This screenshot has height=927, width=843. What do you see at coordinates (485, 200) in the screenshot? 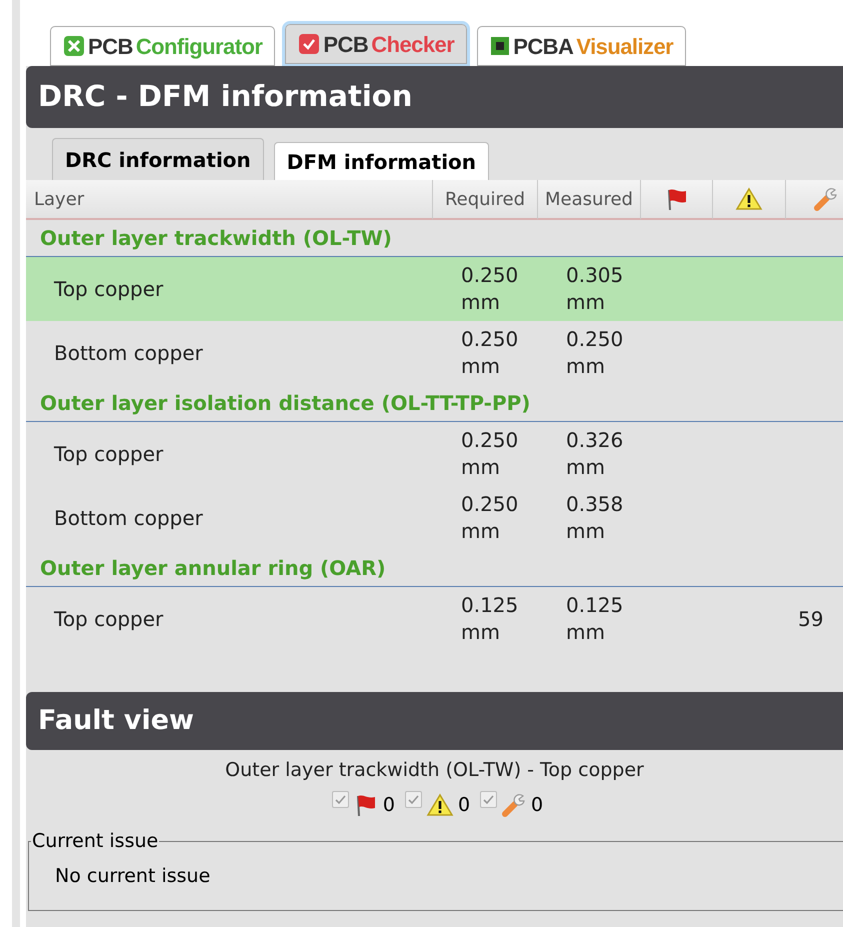
I see `column-header: Required` at bounding box center [485, 200].